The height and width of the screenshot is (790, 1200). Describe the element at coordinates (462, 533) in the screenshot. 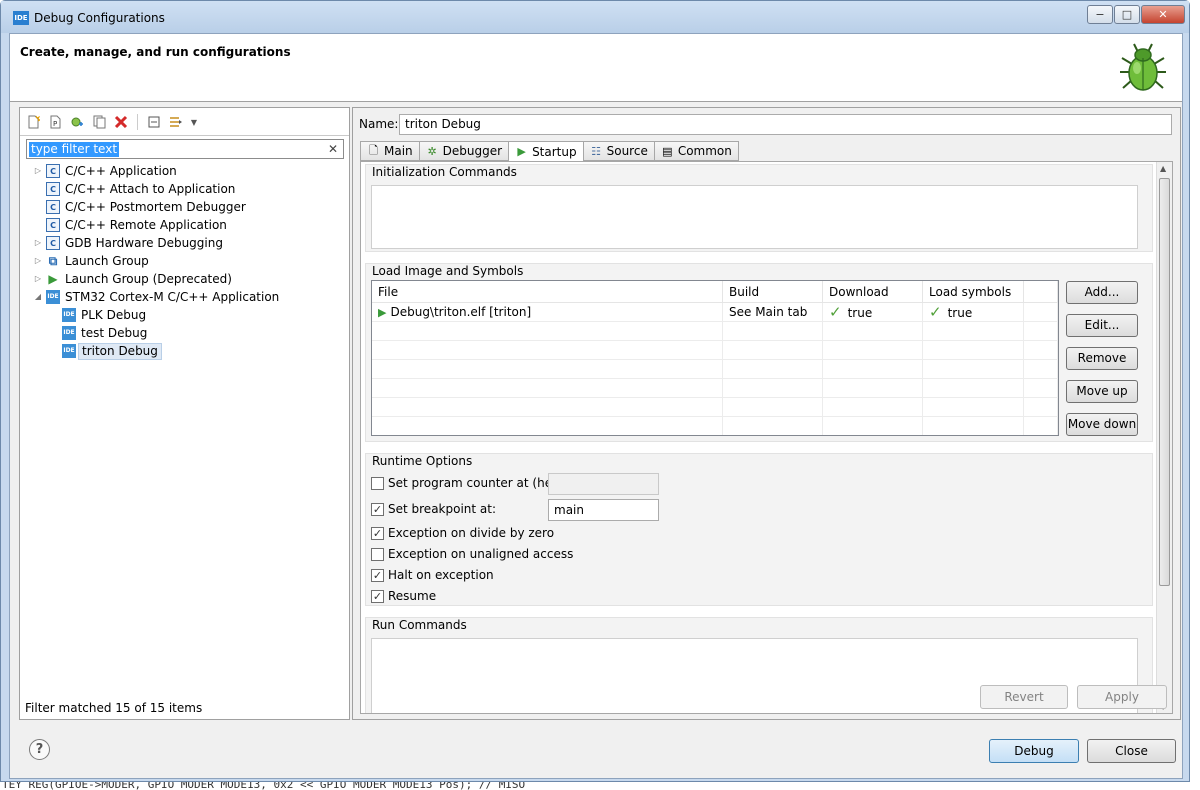

I see `divide-by-zero-checkbox: ✓ Exception on divide by zero` at that location.